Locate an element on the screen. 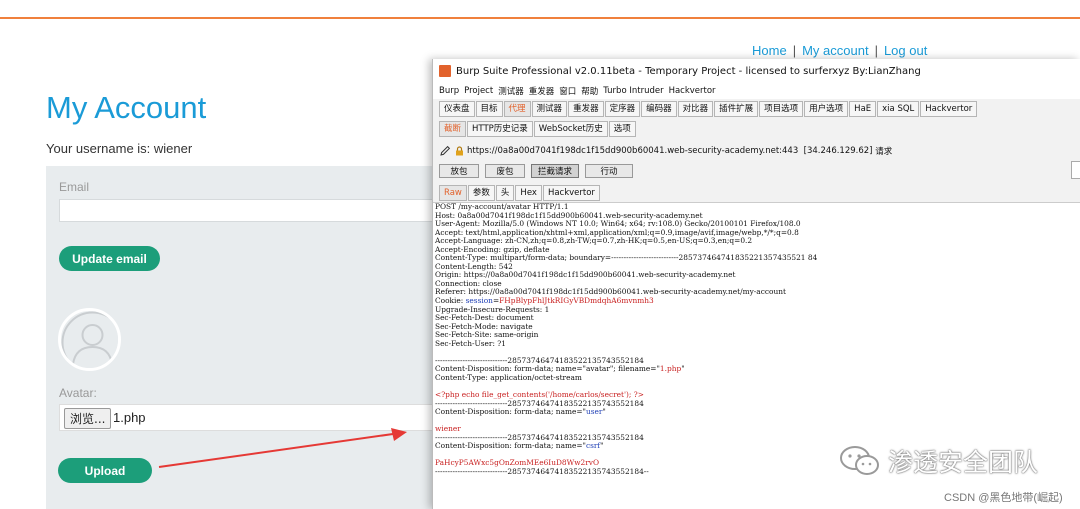 This screenshot has height=509, width=1080. selected-file-name: 1.php is located at coordinates (129, 417).